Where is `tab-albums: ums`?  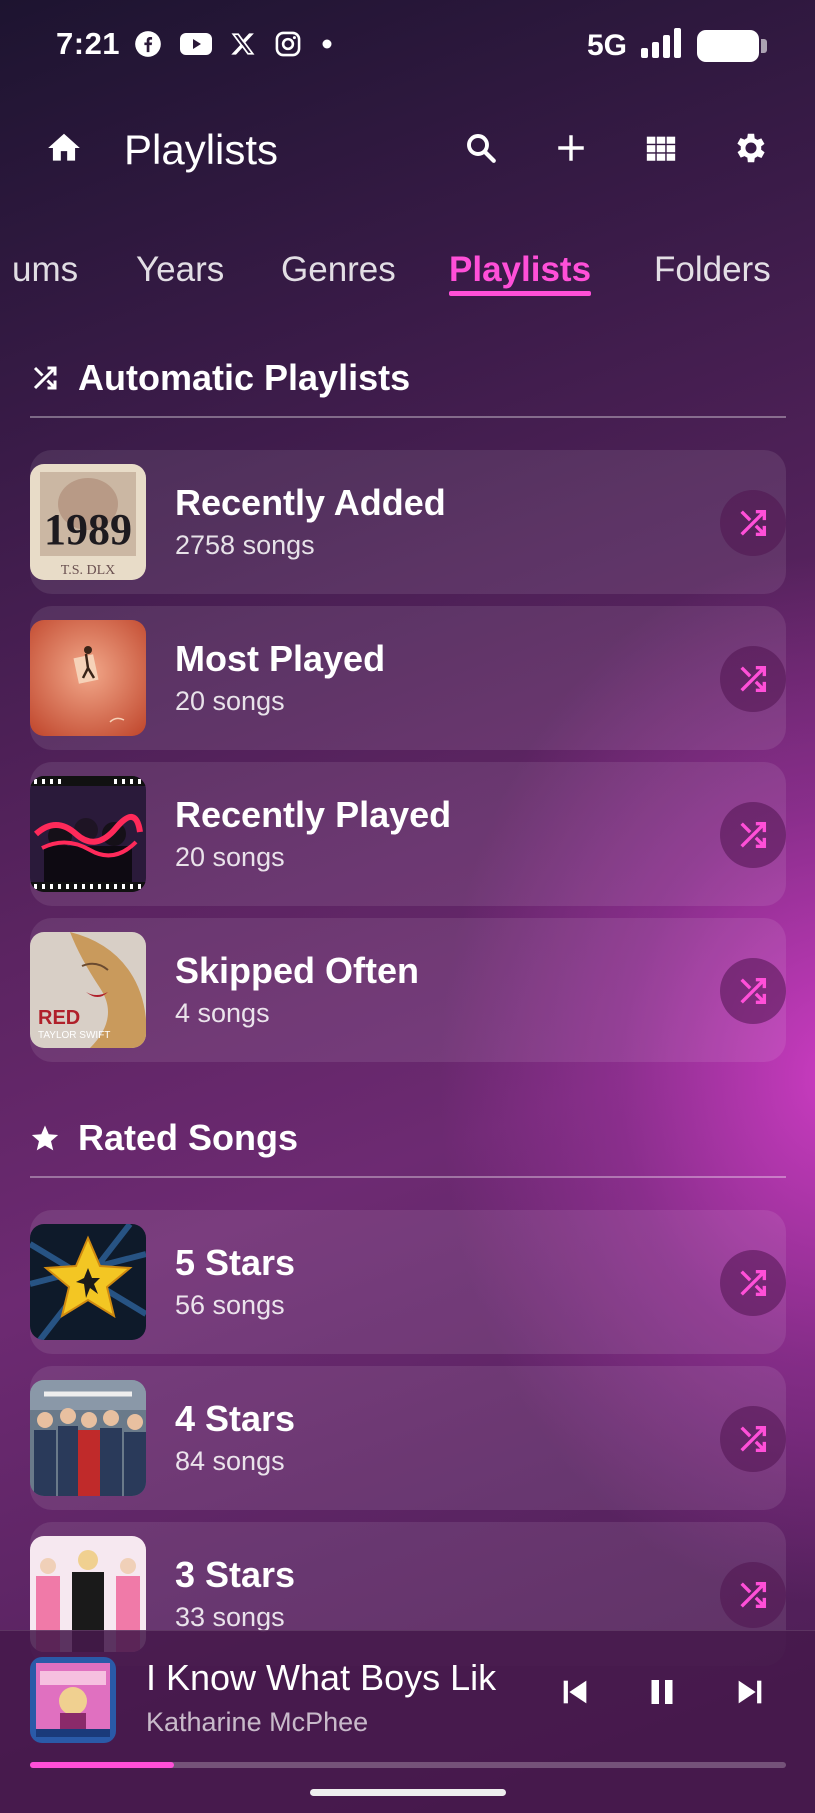 tab-albums: ums is located at coordinates (45, 270).